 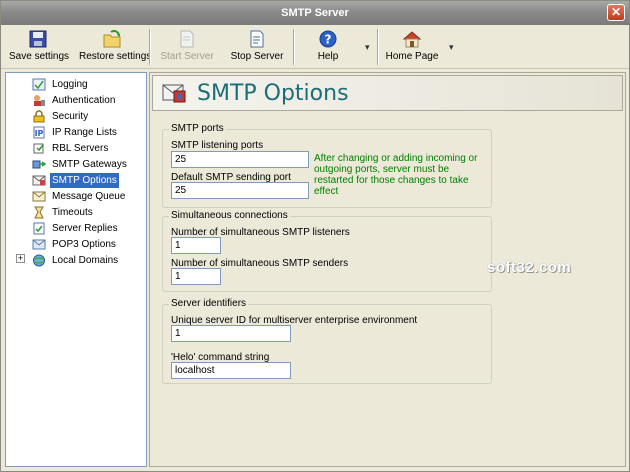 I want to click on nav-label: RBL Servers, so click(x=80, y=148).